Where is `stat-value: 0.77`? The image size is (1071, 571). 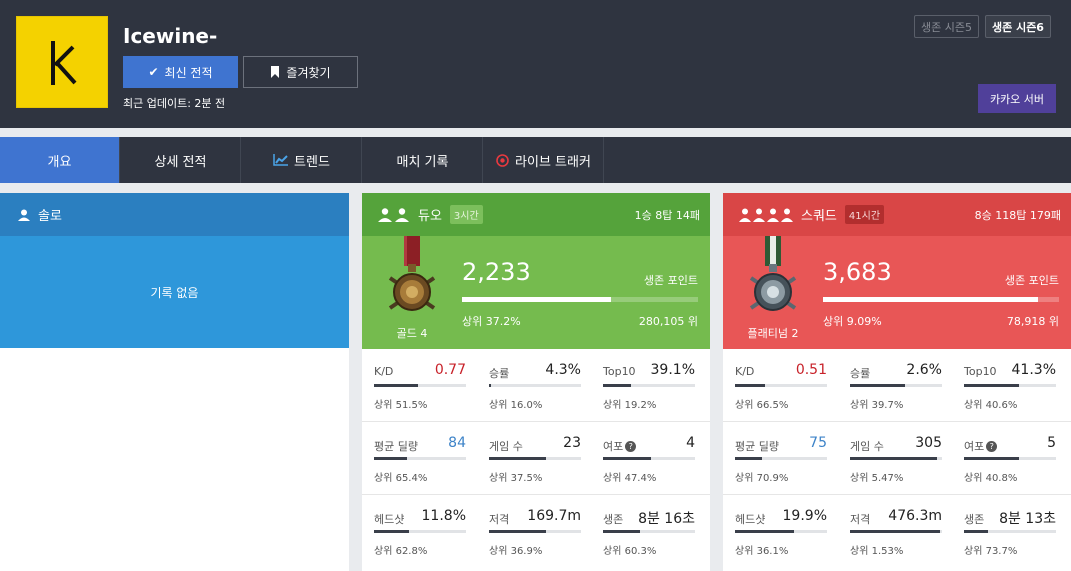 stat-value: 0.77 is located at coordinates (450, 370).